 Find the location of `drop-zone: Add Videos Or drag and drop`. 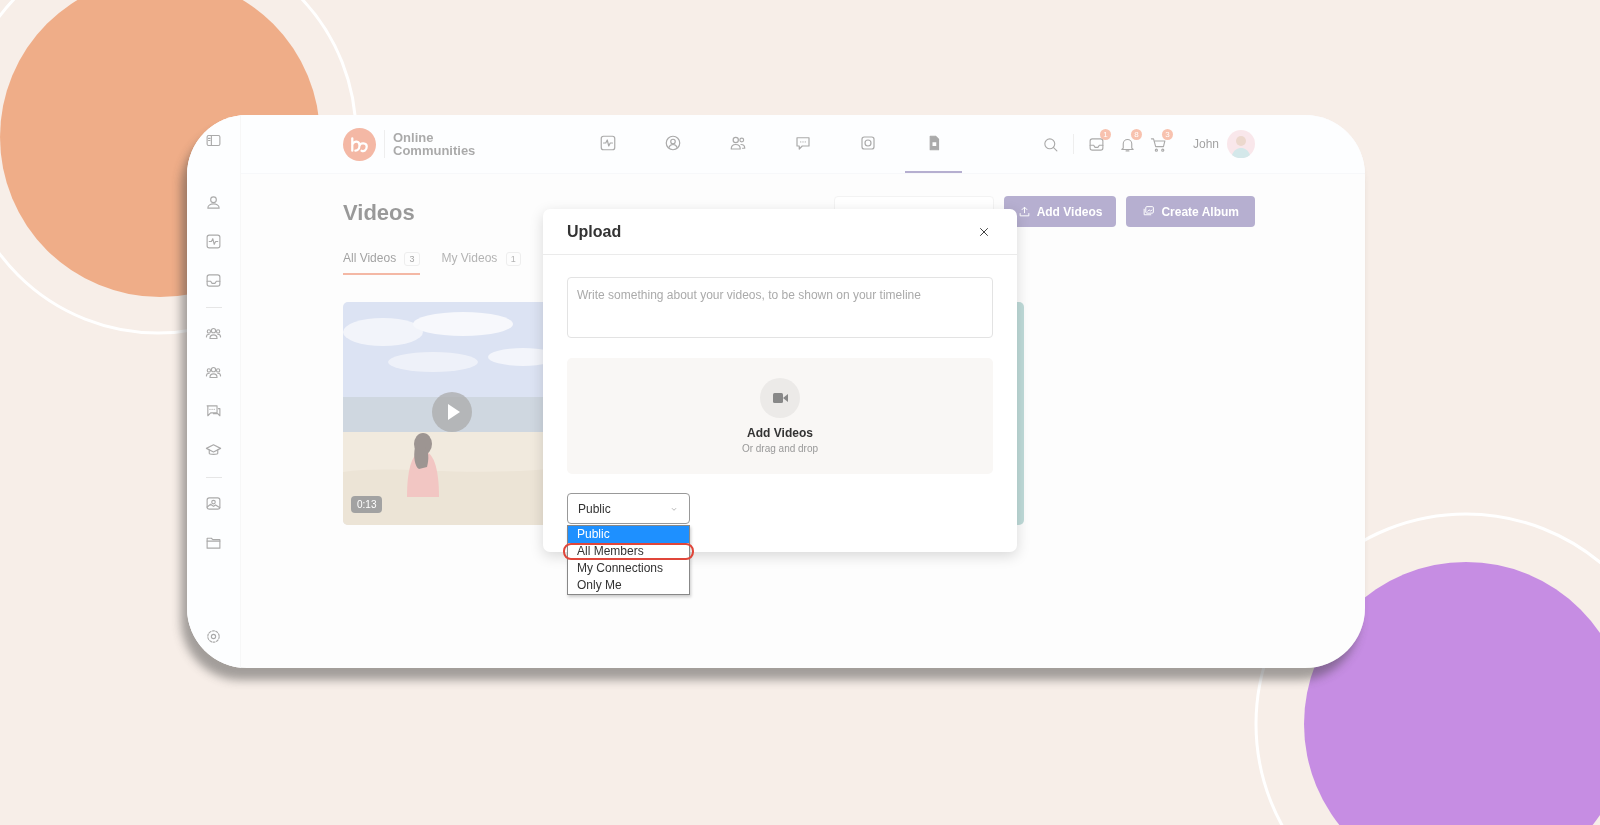

drop-zone: Add Videos Or drag and drop is located at coordinates (780, 416).